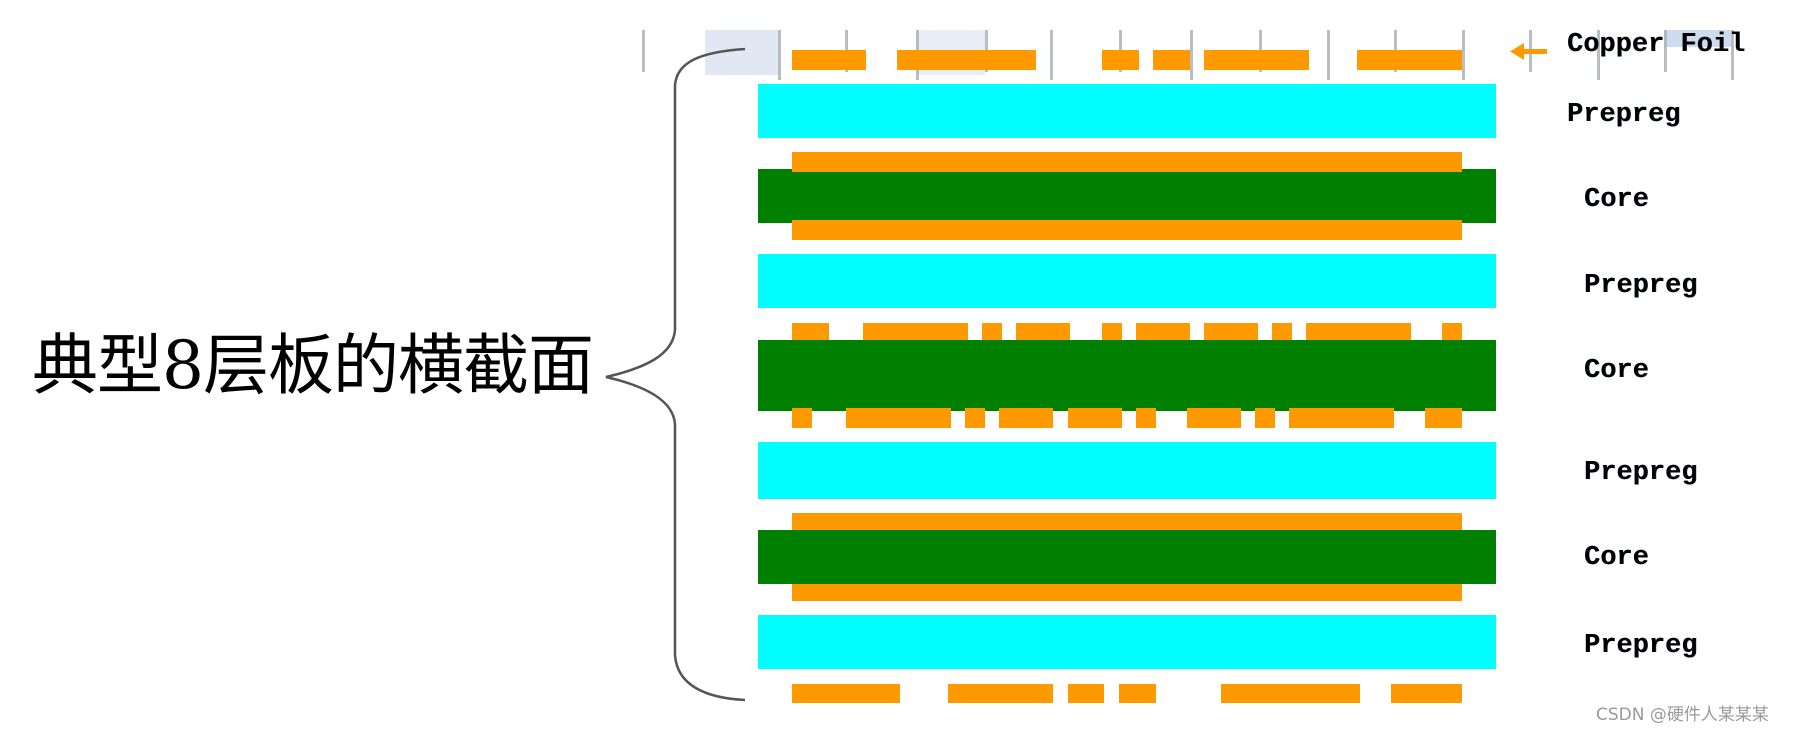  Describe the element at coordinates (1656, 45) in the screenshot. I see `label-copper-foil: Copper Foil` at that location.